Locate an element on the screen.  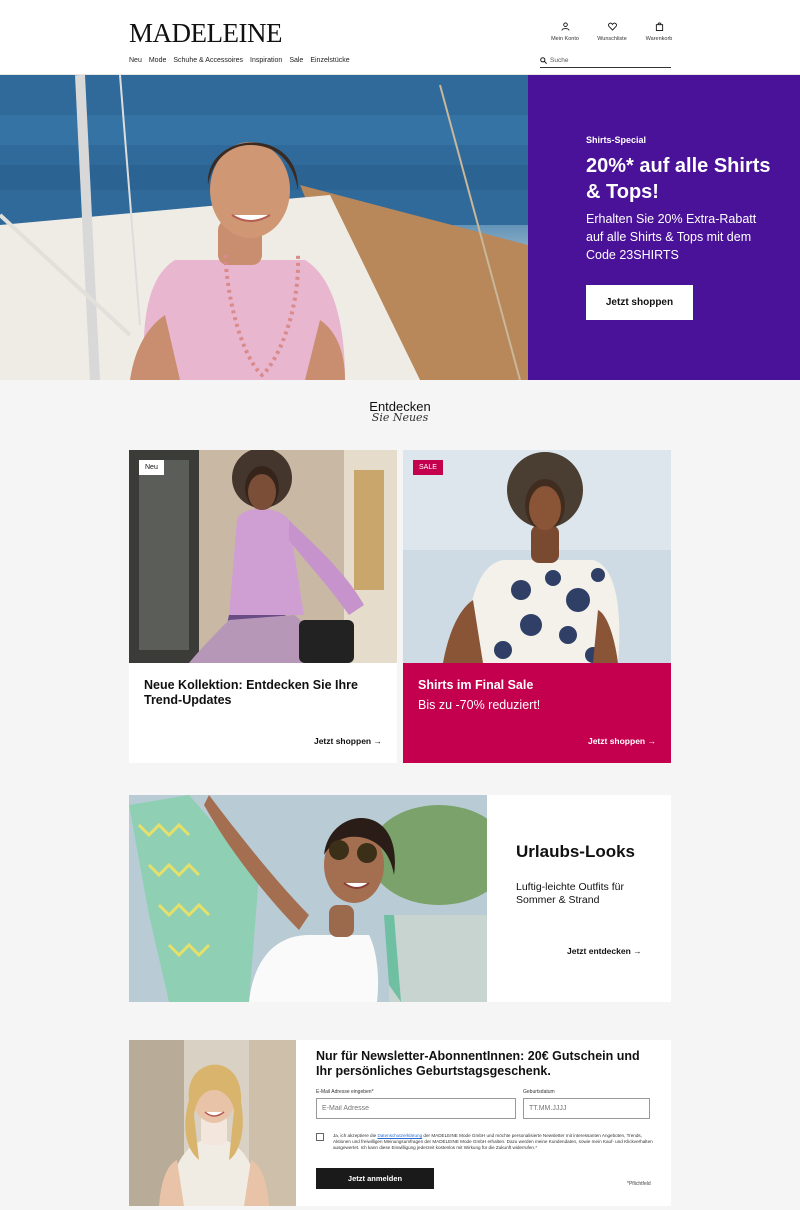
account-label: Mein Konto is located at coordinates (565, 39).